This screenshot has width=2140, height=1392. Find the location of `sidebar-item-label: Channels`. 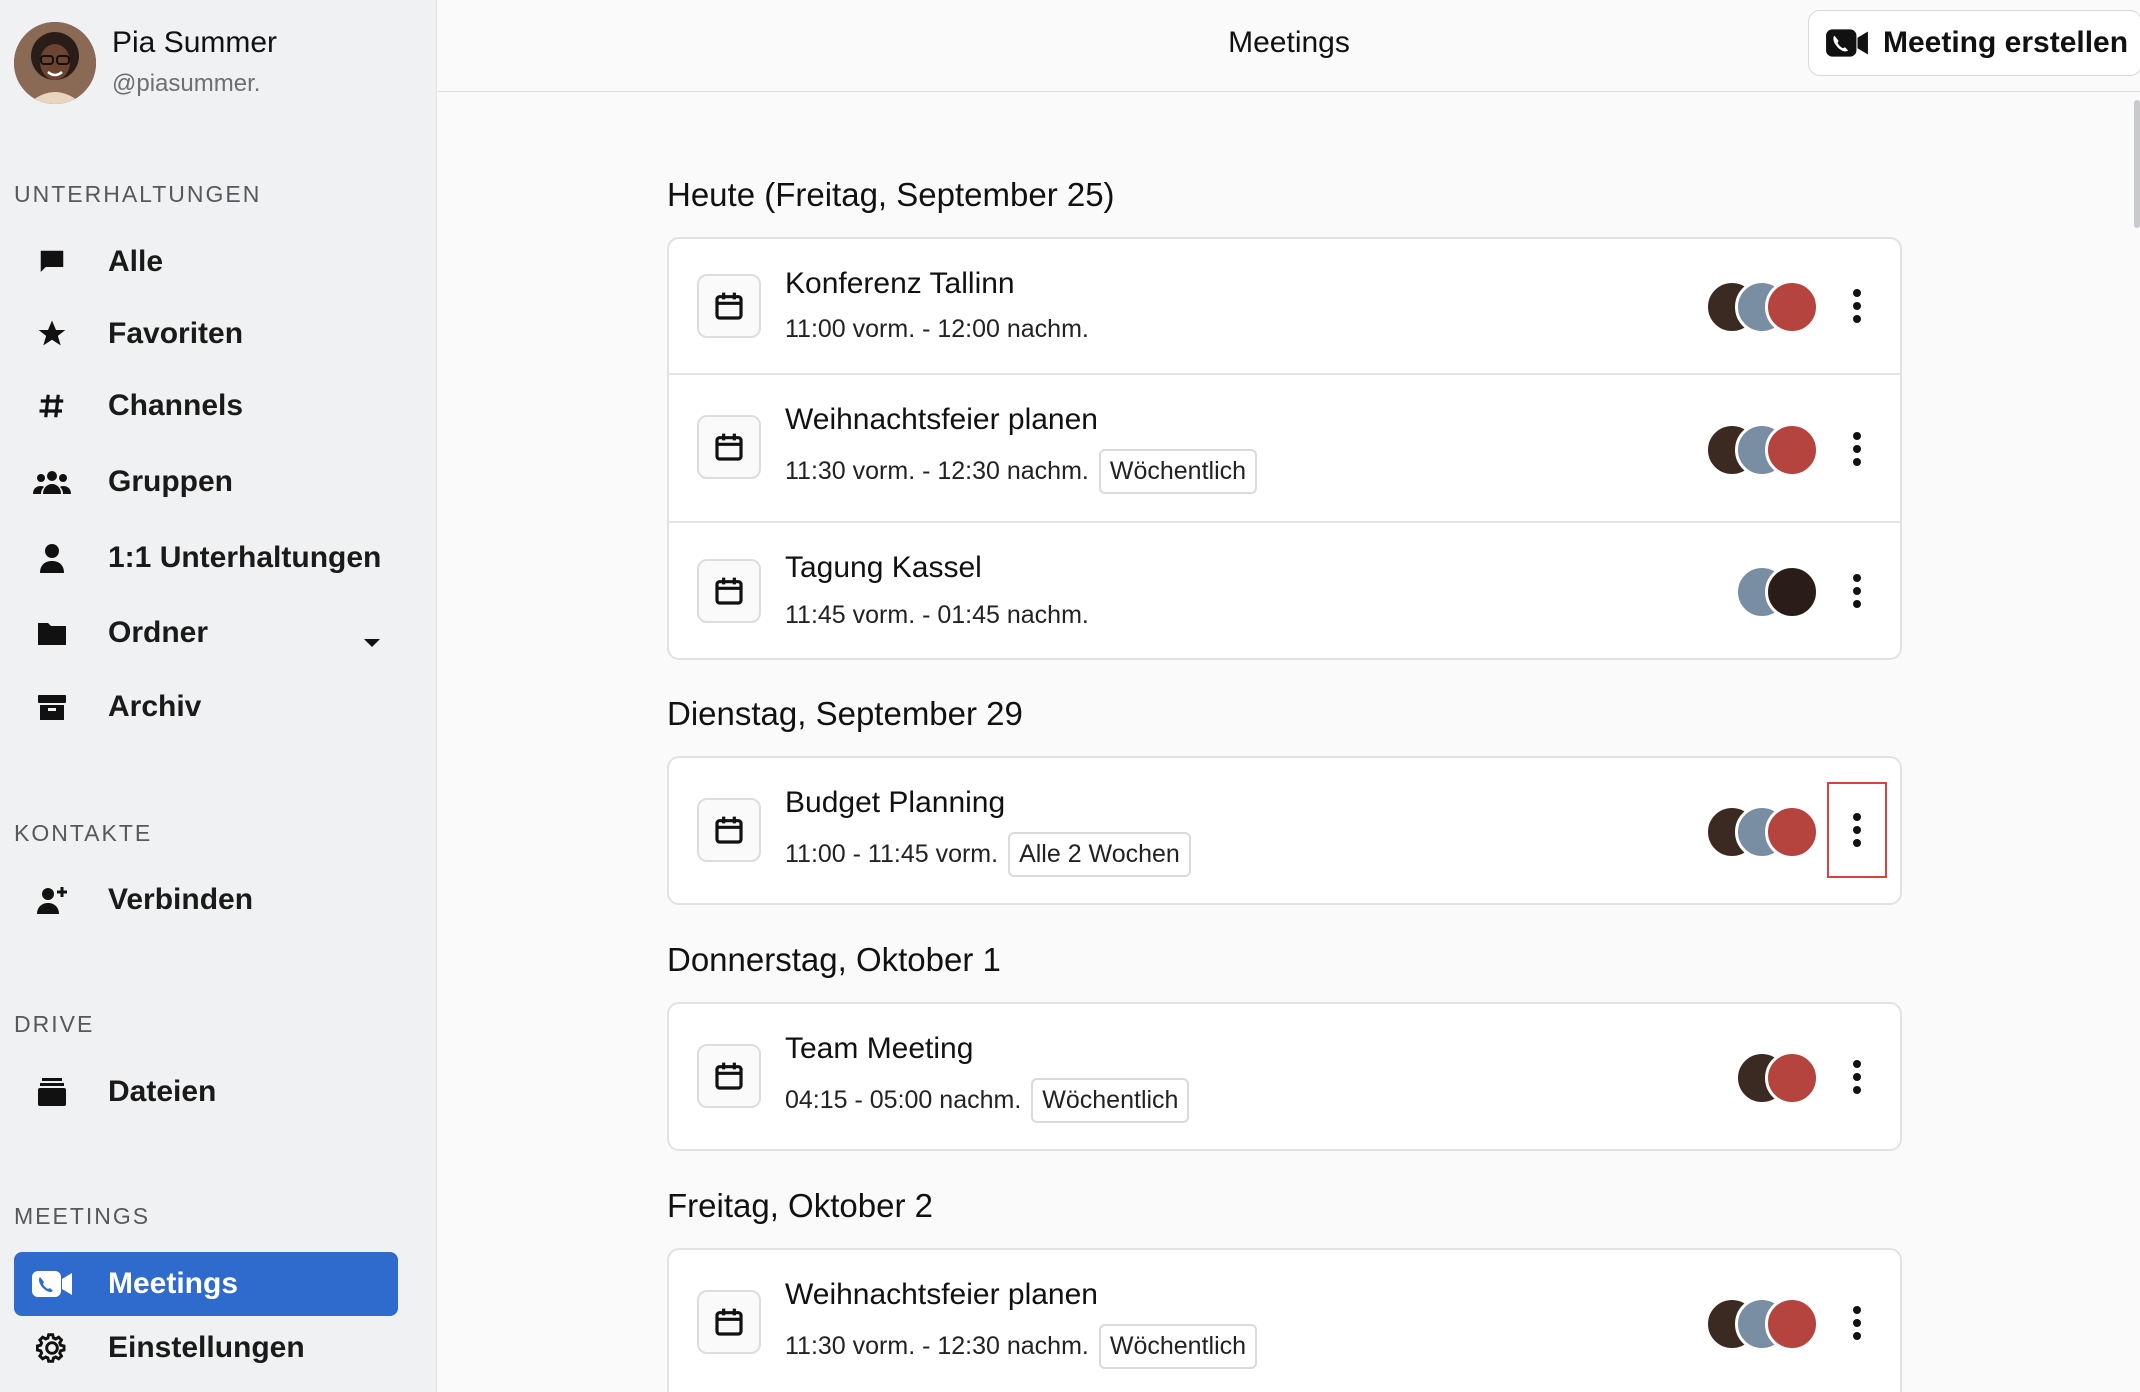

sidebar-item-label: Channels is located at coordinates (176, 405).